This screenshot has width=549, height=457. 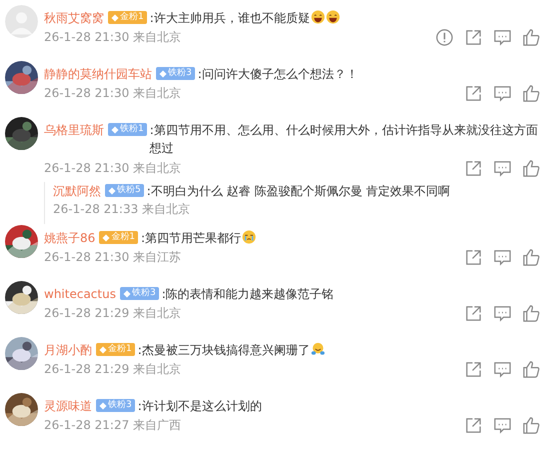 What do you see at coordinates (74, 18) in the screenshot?
I see `user-name: 秋雨艾窝窝` at bounding box center [74, 18].